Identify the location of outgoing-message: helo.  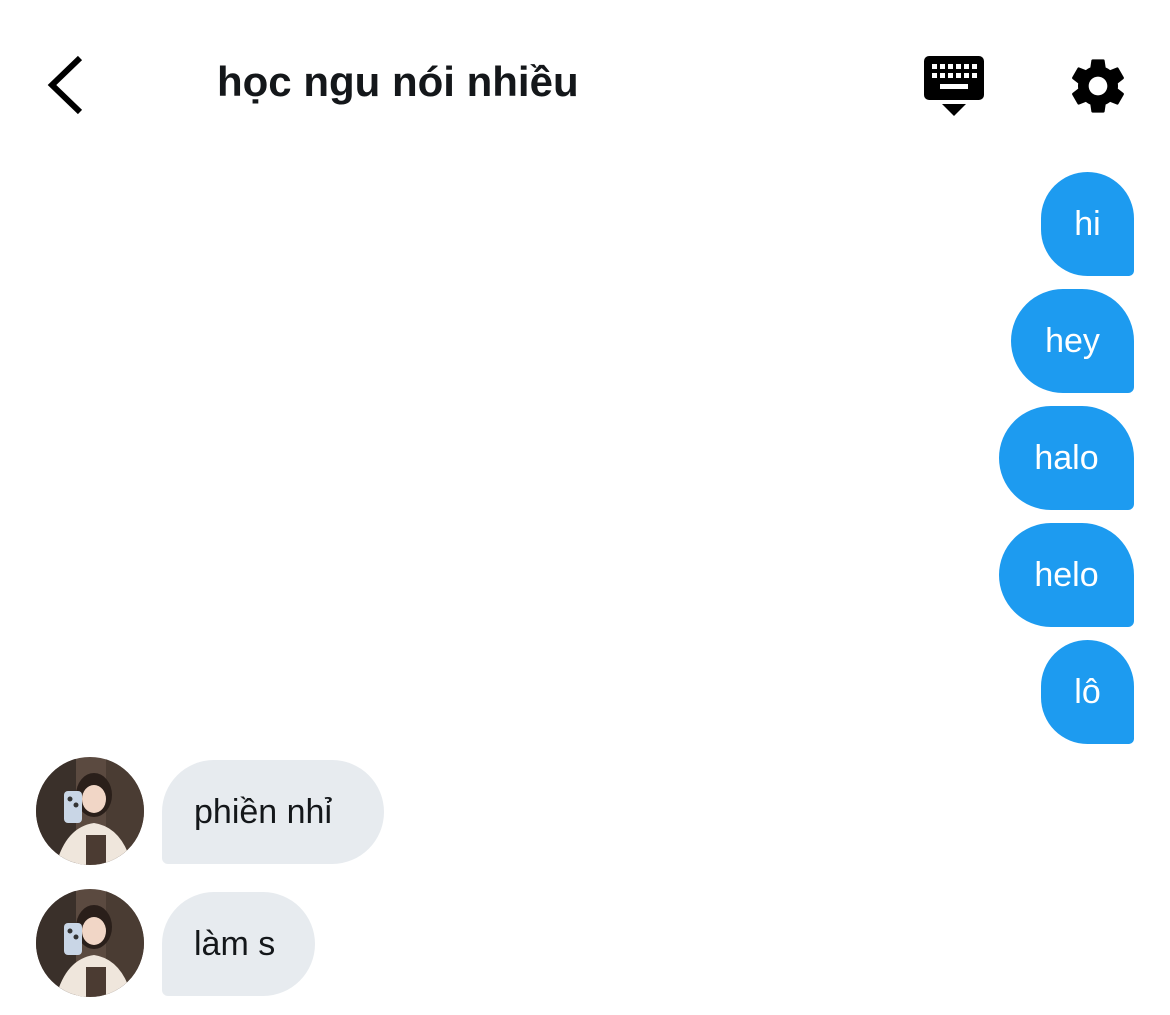
(1066, 575).